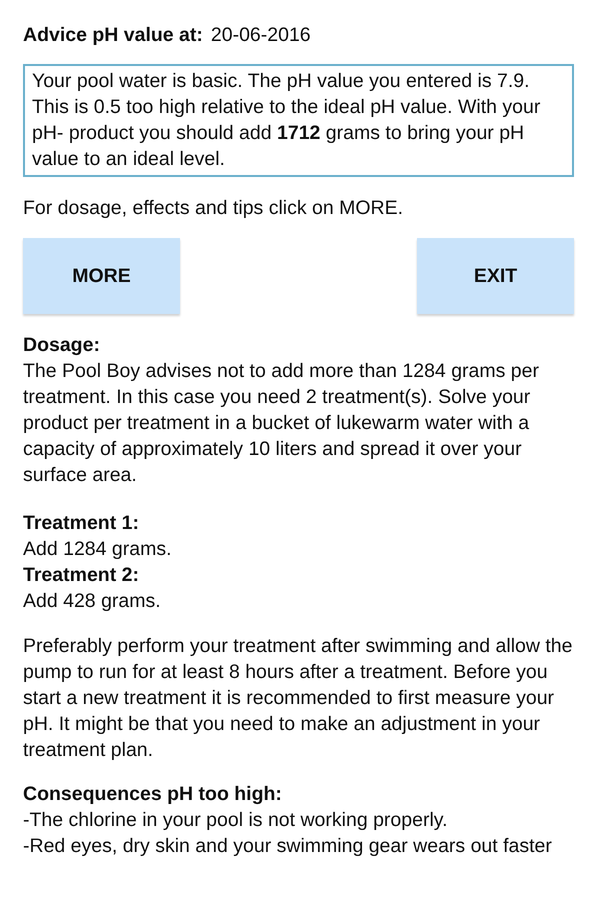 The height and width of the screenshot is (921, 599). Describe the element at coordinates (288, 846) in the screenshot. I see `consequence-text: -Red eyes, dry skin and your swimming gear wears out faster` at that location.